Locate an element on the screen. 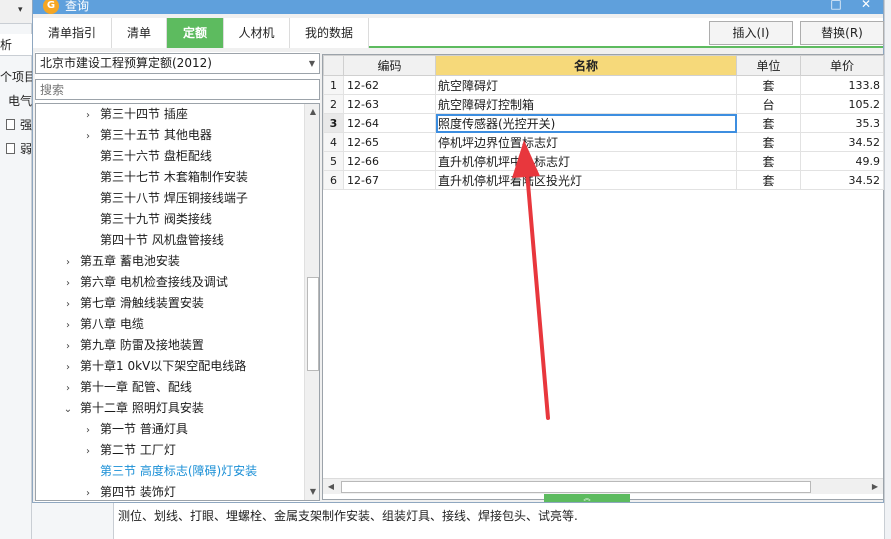  column-header-code: 编码 is located at coordinates (389, 65).